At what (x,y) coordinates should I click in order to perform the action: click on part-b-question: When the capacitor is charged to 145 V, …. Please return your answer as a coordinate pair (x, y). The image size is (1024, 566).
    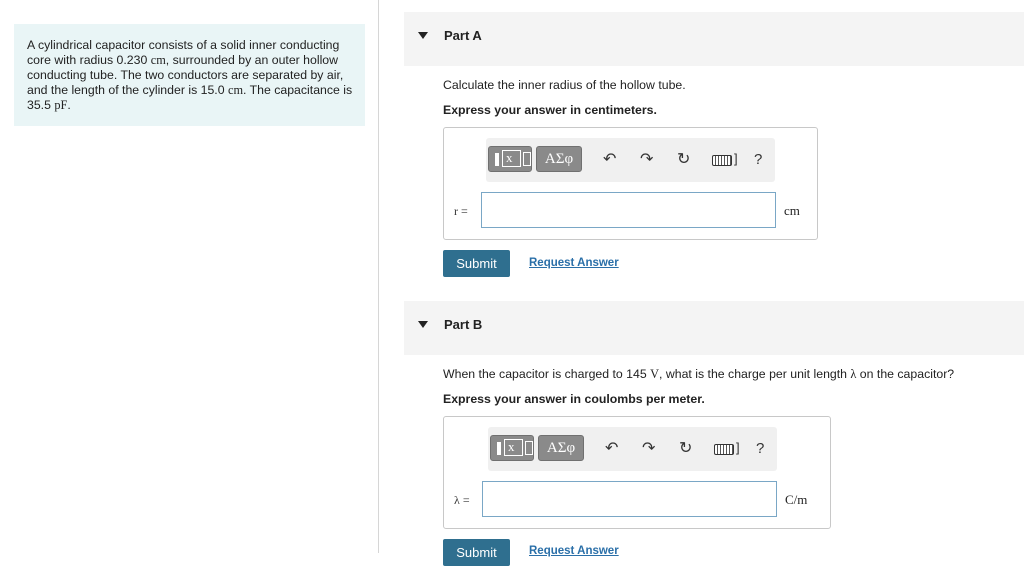
    Looking at the image, I should click on (698, 374).